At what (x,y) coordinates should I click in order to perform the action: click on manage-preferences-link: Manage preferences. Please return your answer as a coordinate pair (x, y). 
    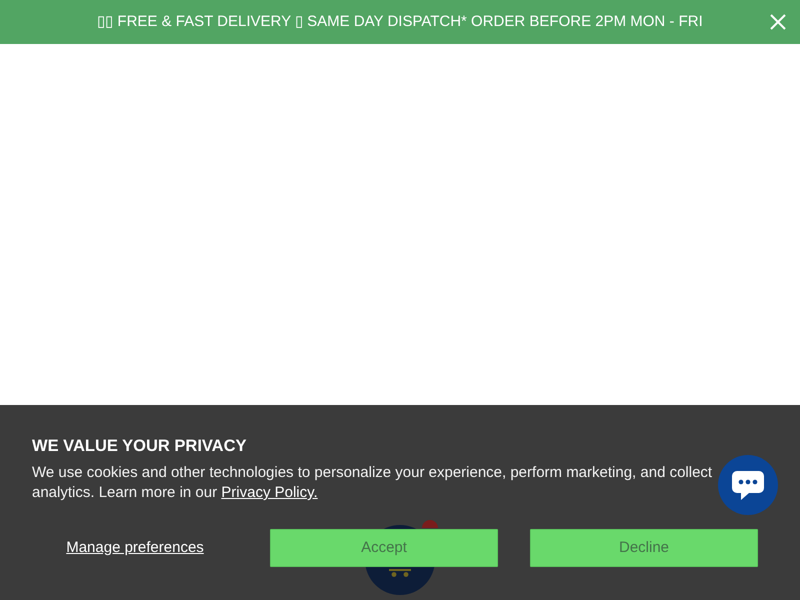
    Looking at the image, I should click on (135, 548).